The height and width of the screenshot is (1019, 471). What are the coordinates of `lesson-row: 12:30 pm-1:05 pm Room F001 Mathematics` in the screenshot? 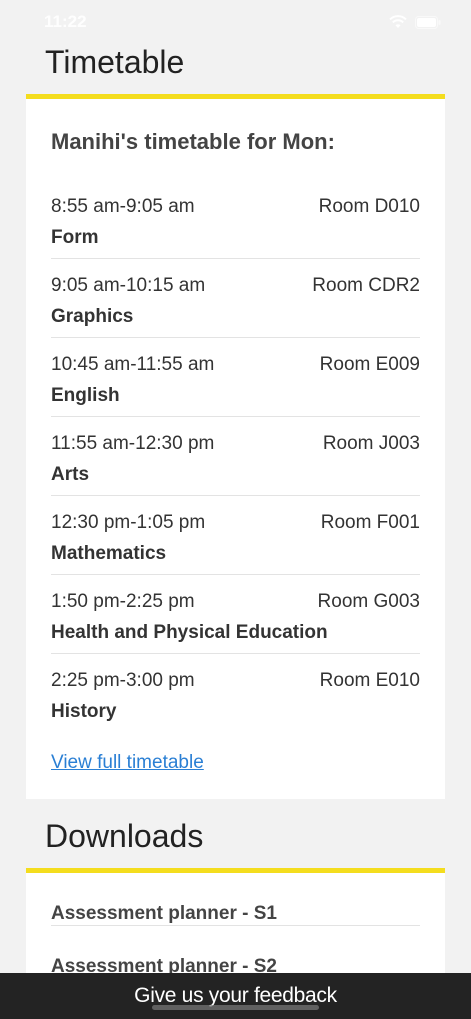 It's located at (235, 535).